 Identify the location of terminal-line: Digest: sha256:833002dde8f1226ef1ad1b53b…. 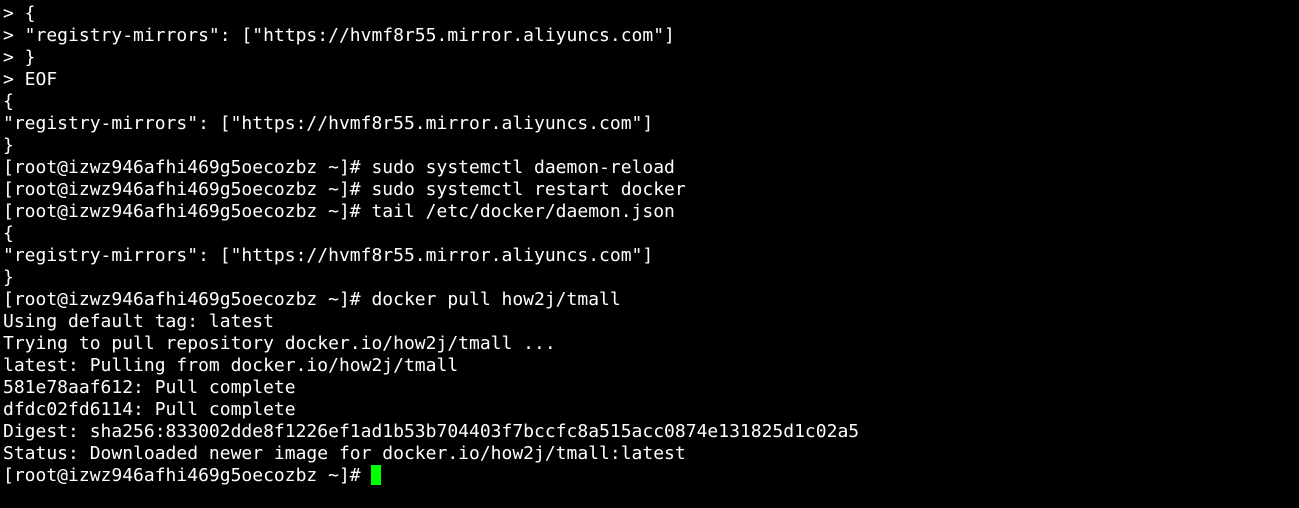
(431, 431).